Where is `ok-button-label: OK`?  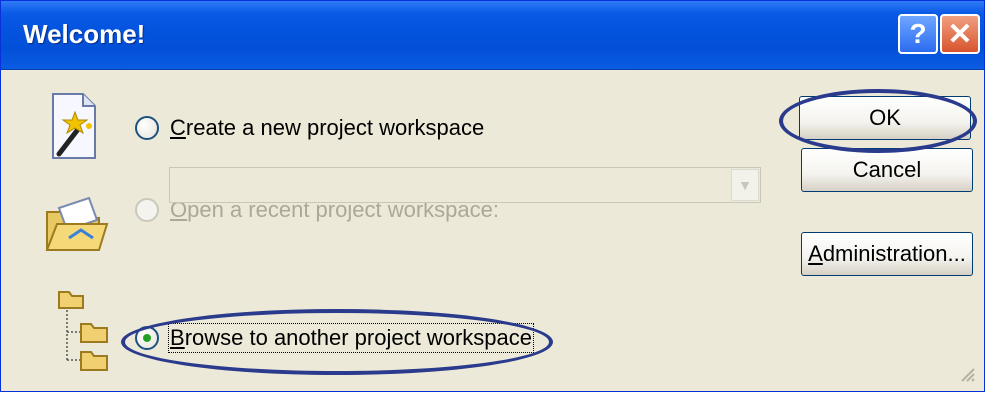
ok-button-label: OK is located at coordinates (885, 117).